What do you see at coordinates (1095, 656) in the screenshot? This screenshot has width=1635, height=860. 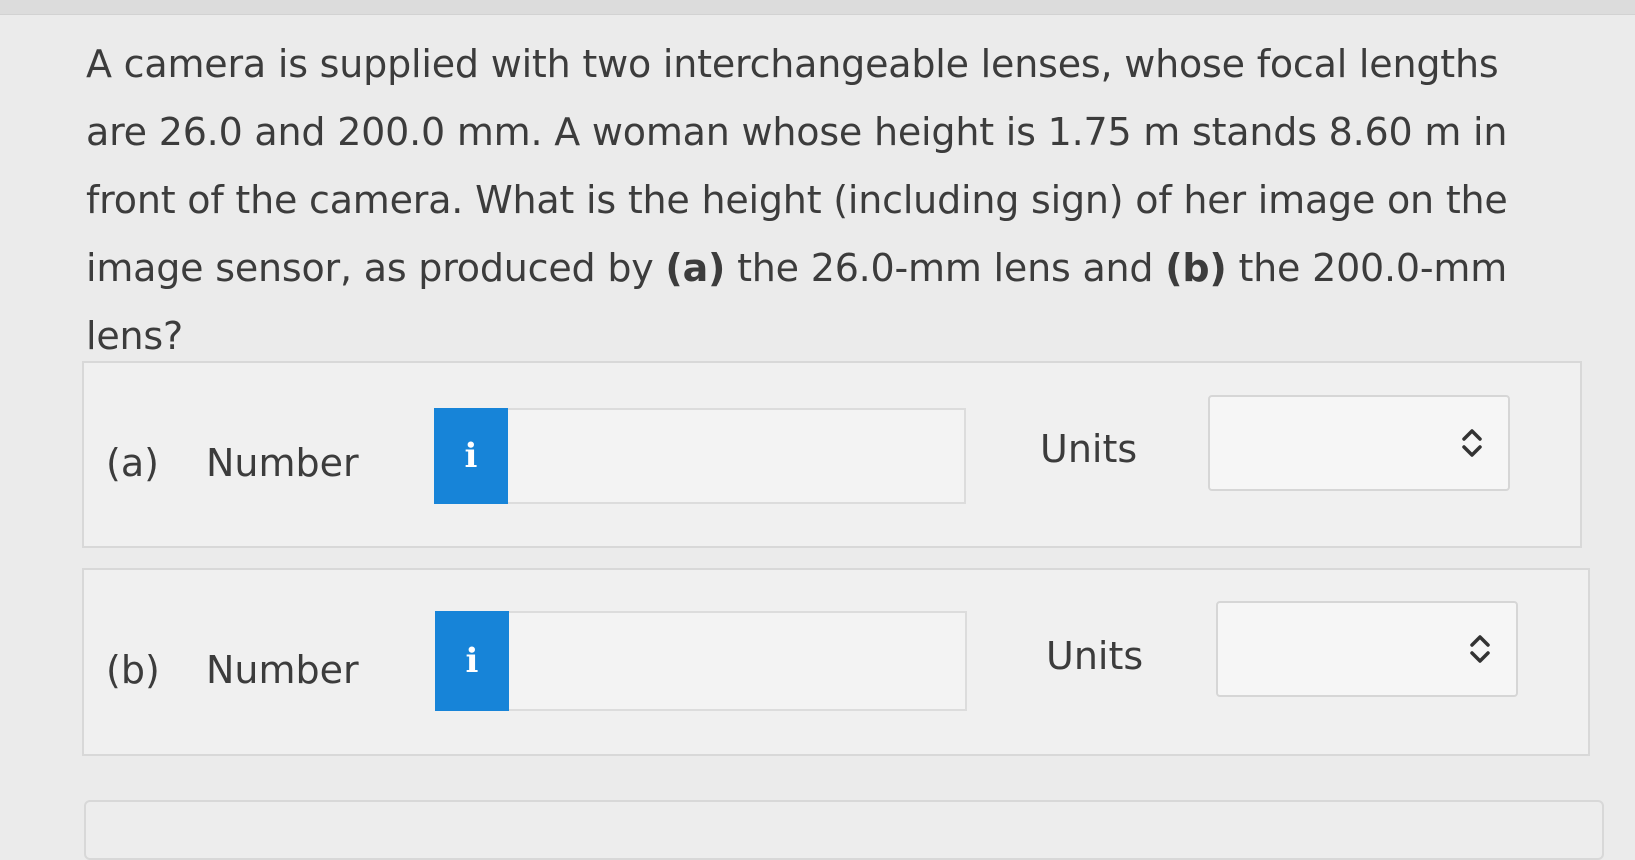 I see `part-b-units-label: Units` at bounding box center [1095, 656].